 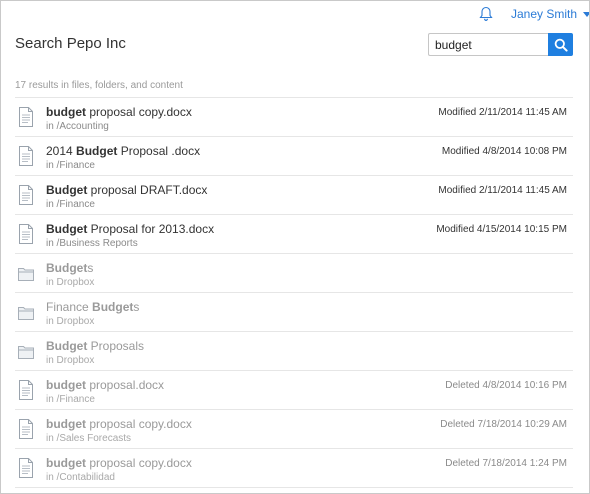 I want to click on search-input, so click(x=488, y=44).